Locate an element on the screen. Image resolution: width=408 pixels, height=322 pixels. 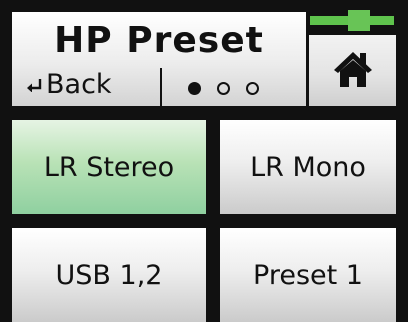
level-meter is located at coordinates (351, 21).